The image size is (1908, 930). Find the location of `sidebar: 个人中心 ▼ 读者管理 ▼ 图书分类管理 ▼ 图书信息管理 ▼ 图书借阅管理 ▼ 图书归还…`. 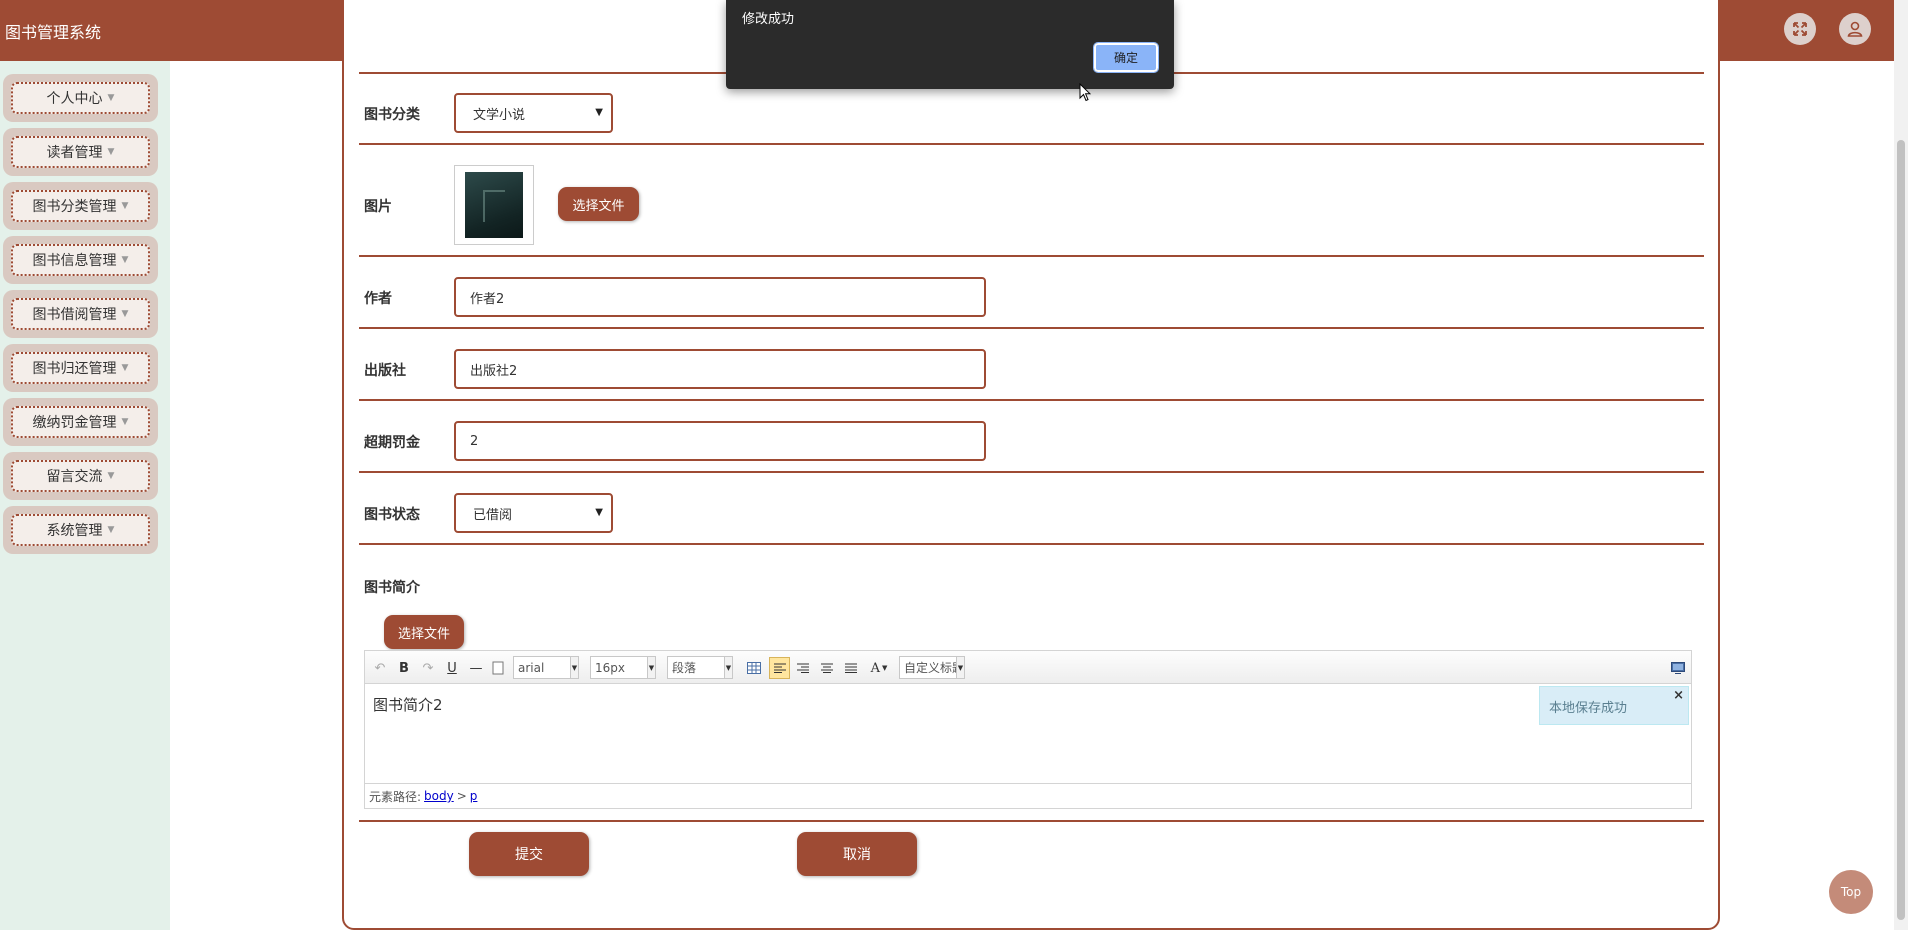

sidebar: 个人中心 ▼ 读者管理 ▼ 图书分类管理 ▼ 图书信息管理 ▼ 图书借阅管理 ▼ 图书归还… is located at coordinates (85, 495).